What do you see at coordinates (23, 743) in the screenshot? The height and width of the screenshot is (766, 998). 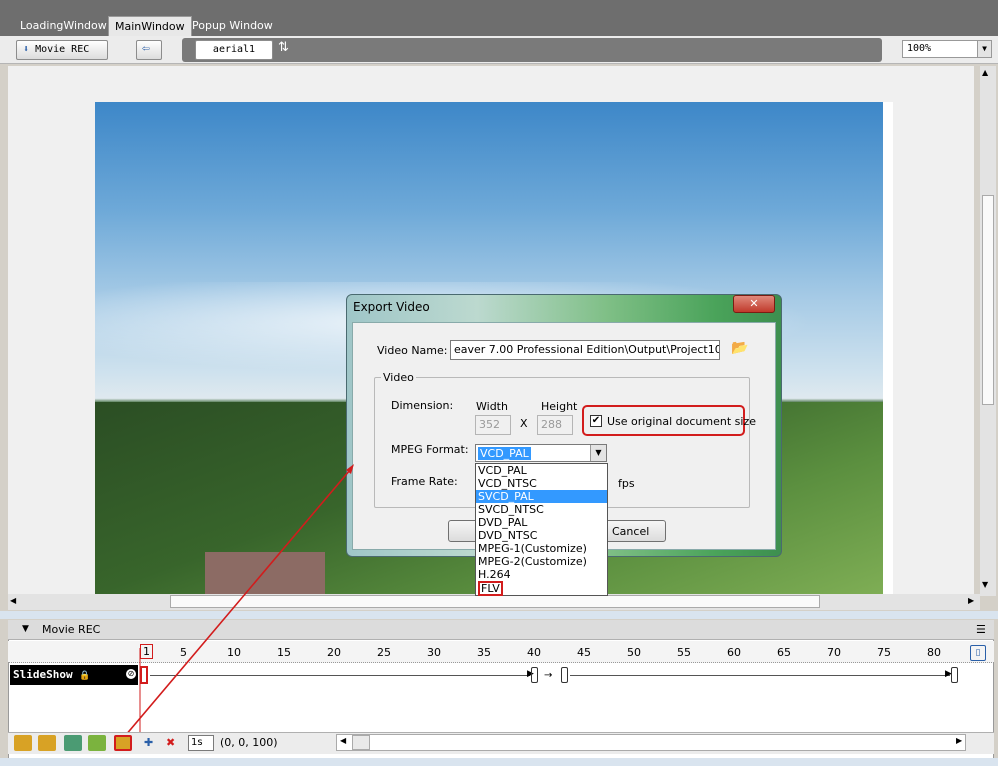 I see `add-frame-icon` at bounding box center [23, 743].